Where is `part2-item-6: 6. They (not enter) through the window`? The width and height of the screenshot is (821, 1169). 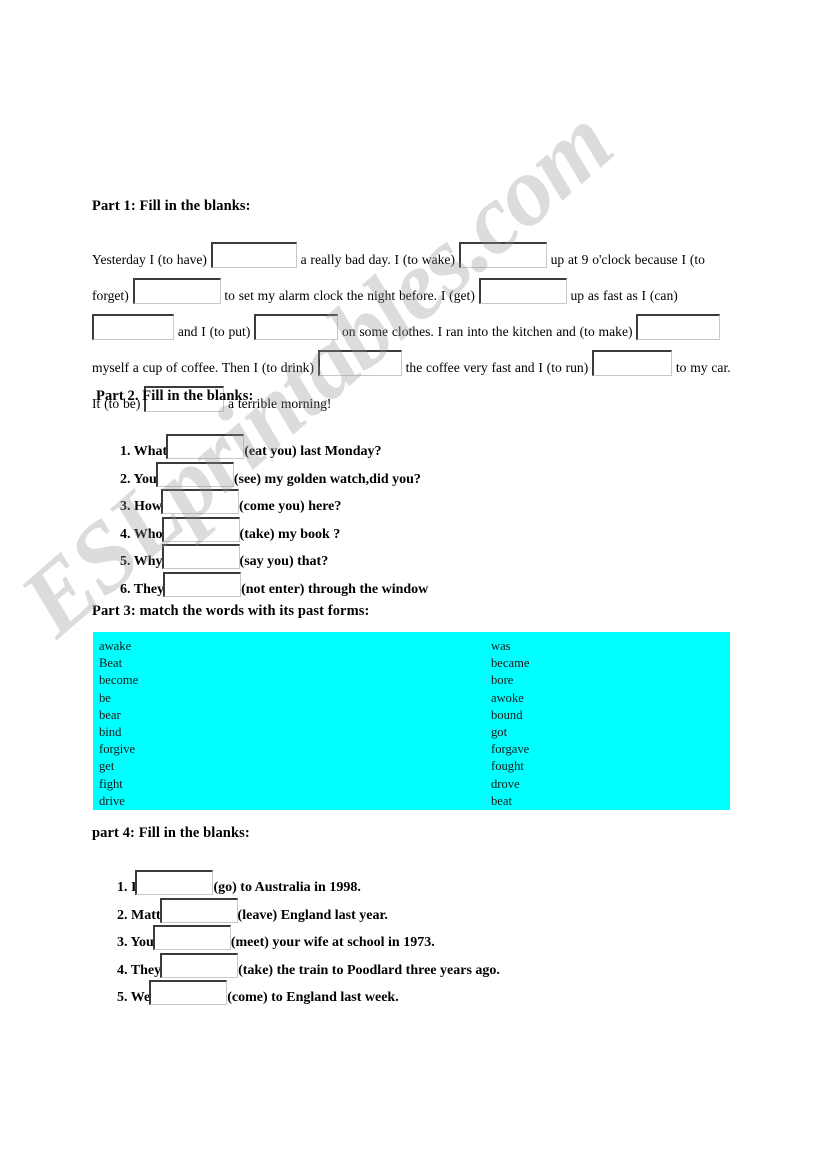 part2-item-6: 6. They (not enter) through the window is located at coordinates (274, 582).